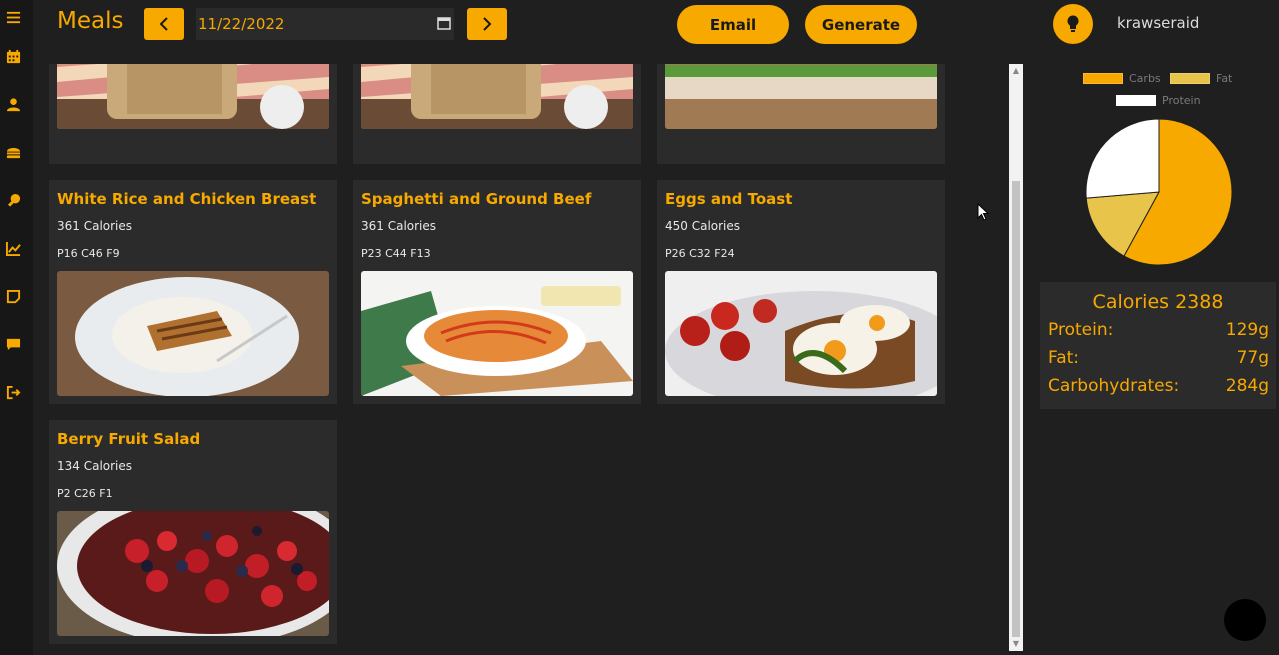  Describe the element at coordinates (1145, 78) in the screenshot. I see `legend-label: Carbs` at that location.